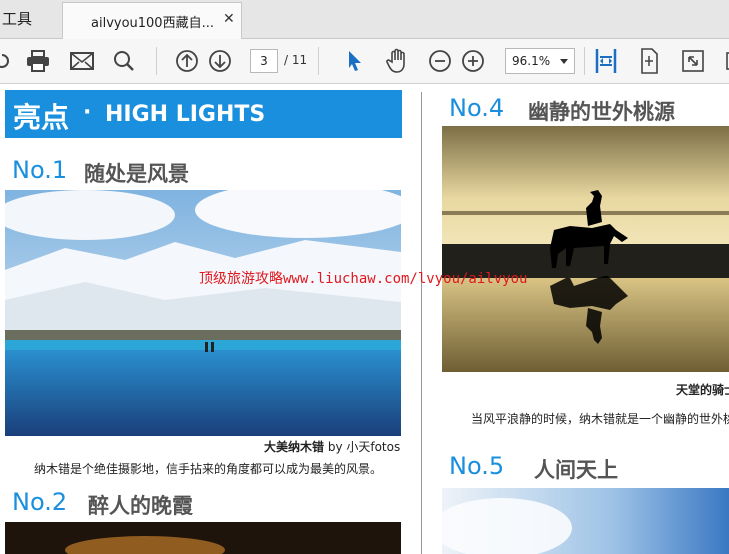 The height and width of the screenshot is (554, 729). What do you see at coordinates (693, 61) in the screenshot?
I see `fullscreen-icon` at bounding box center [693, 61].